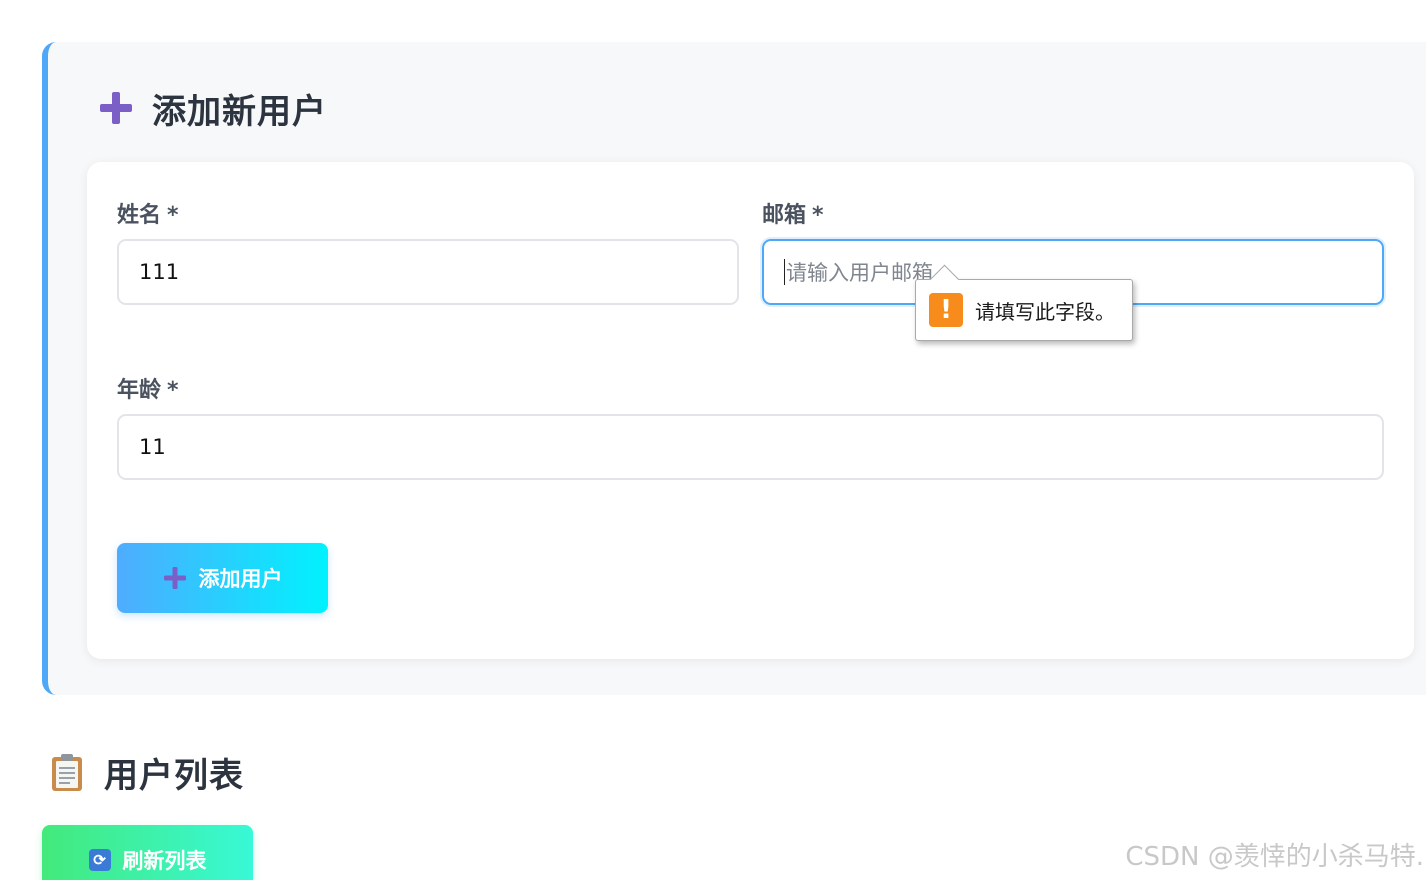 The image size is (1426, 880). What do you see at coordinates (1274, 857) in the screenshot?
I see `watermark: CSDN @羡悻的小杀马特.` at bounding box center [1274, 857].